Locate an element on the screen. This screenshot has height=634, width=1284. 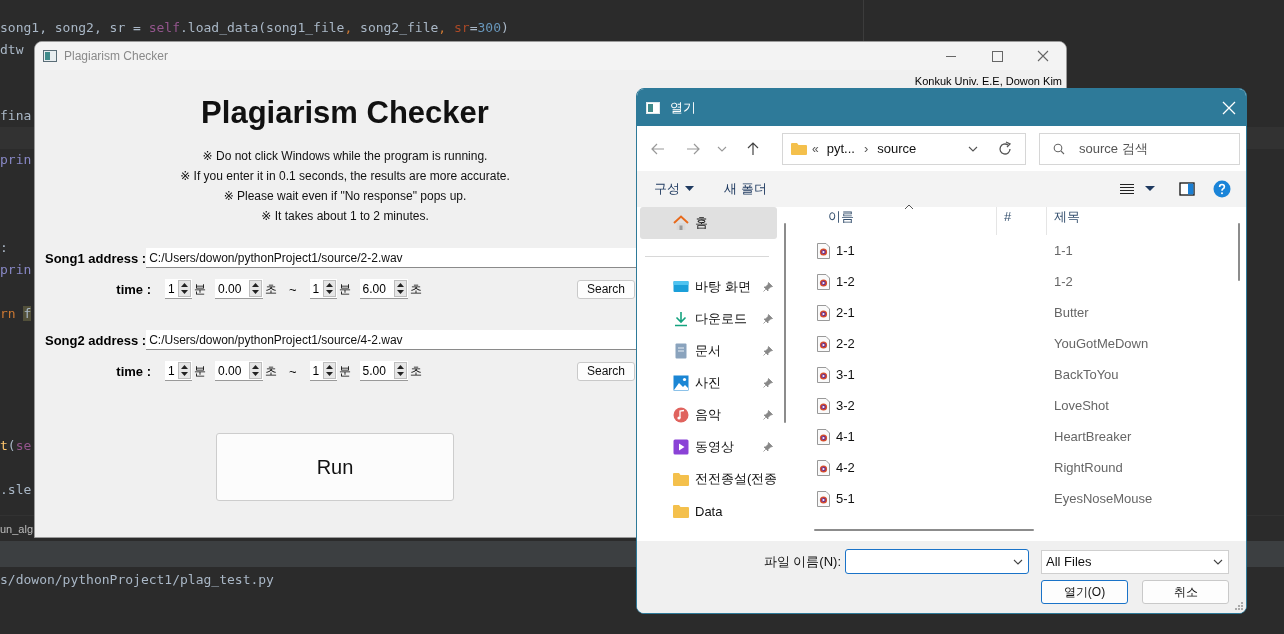
file-title: 1-1 is located at coordinates (1063, 250).